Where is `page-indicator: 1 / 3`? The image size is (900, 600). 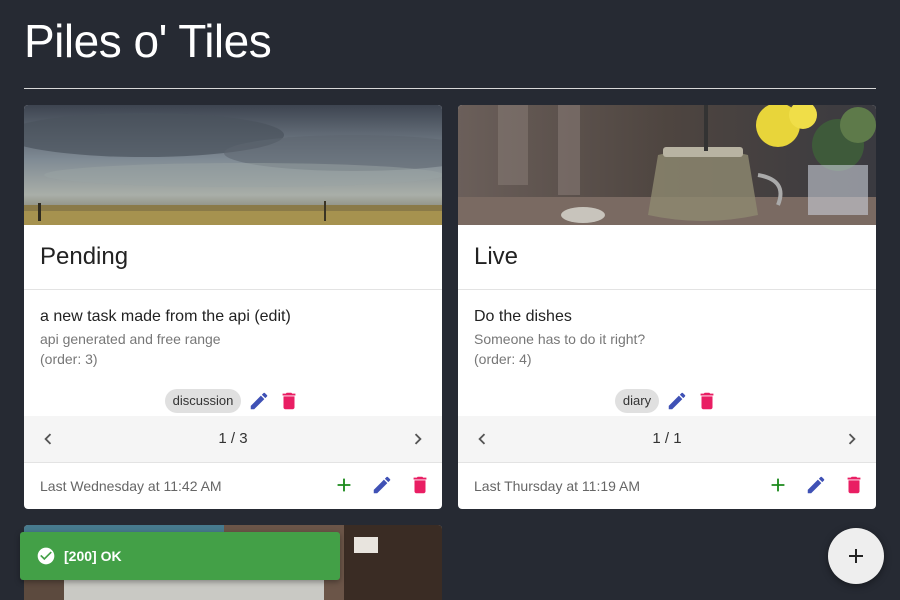
page-indicator: 1 / 3 is located at coordinates (233, 438).